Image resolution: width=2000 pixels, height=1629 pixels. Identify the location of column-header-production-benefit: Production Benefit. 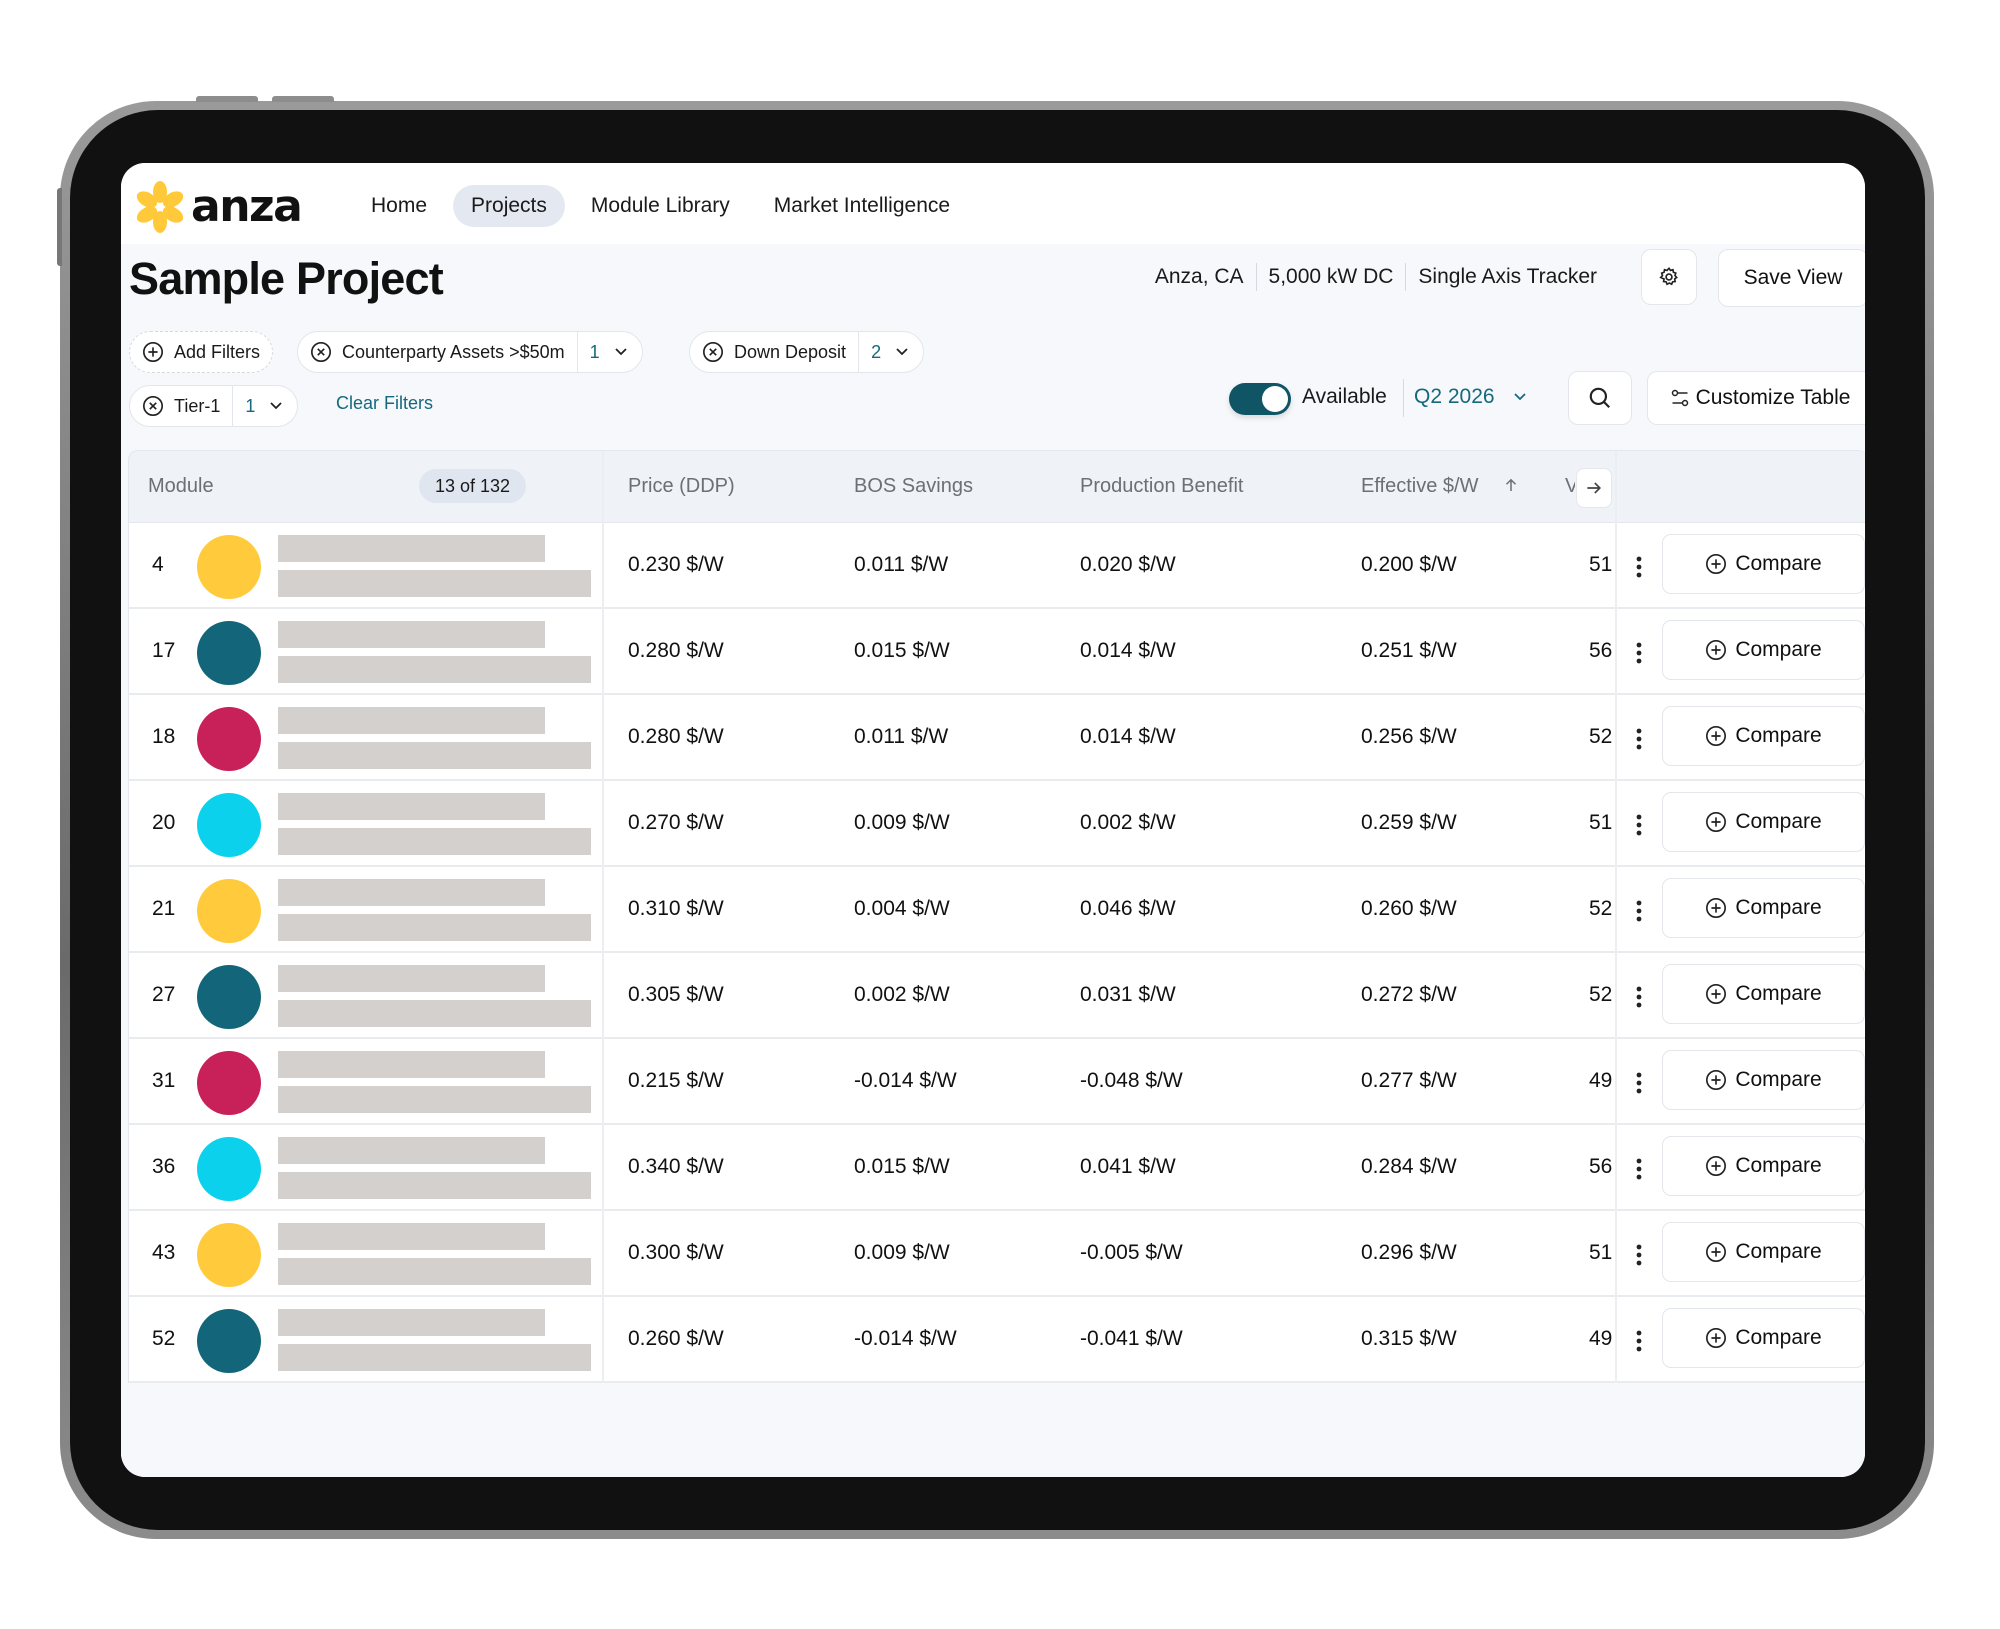
(1161, 486).